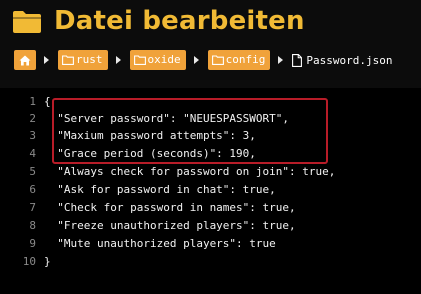 Image resolution: width=421 pixels, height=294 pixels. I want to click on page-header: Datei bearbeiten, so click(158, 21).